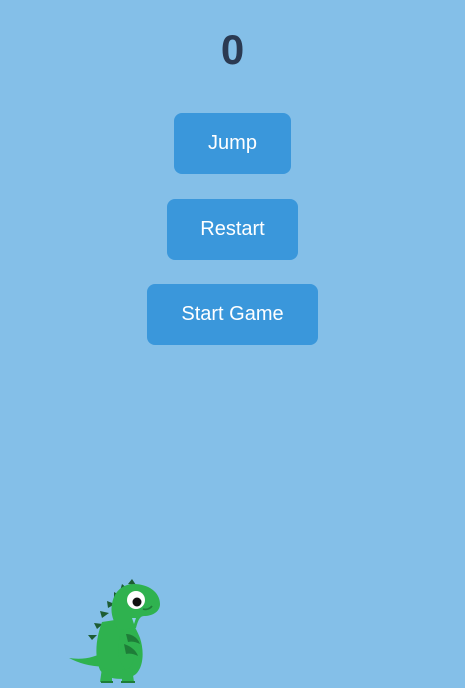  What do you see at coordinates (232, 314) in the screenshot?
I see `start-game-button: Start Game` at bounding box center [232, 314].